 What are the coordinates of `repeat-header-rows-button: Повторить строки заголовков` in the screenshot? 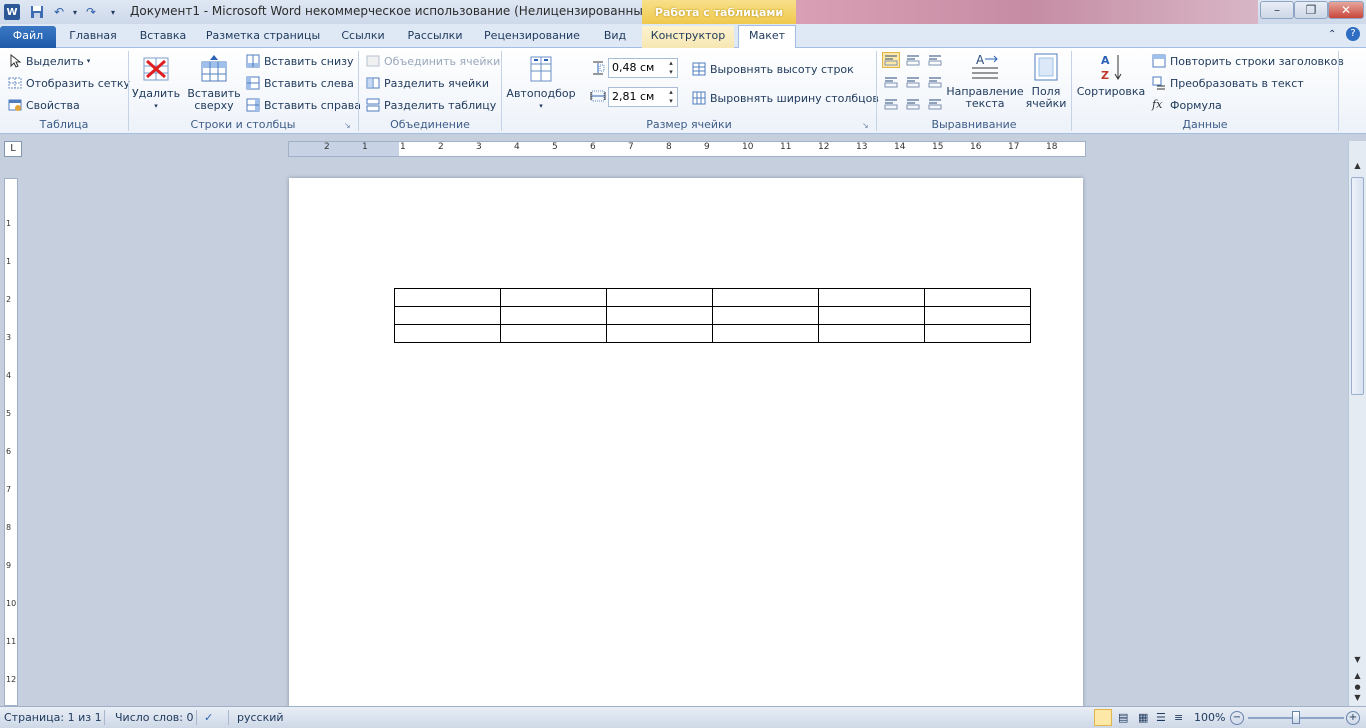 It's located at (1248, 61).